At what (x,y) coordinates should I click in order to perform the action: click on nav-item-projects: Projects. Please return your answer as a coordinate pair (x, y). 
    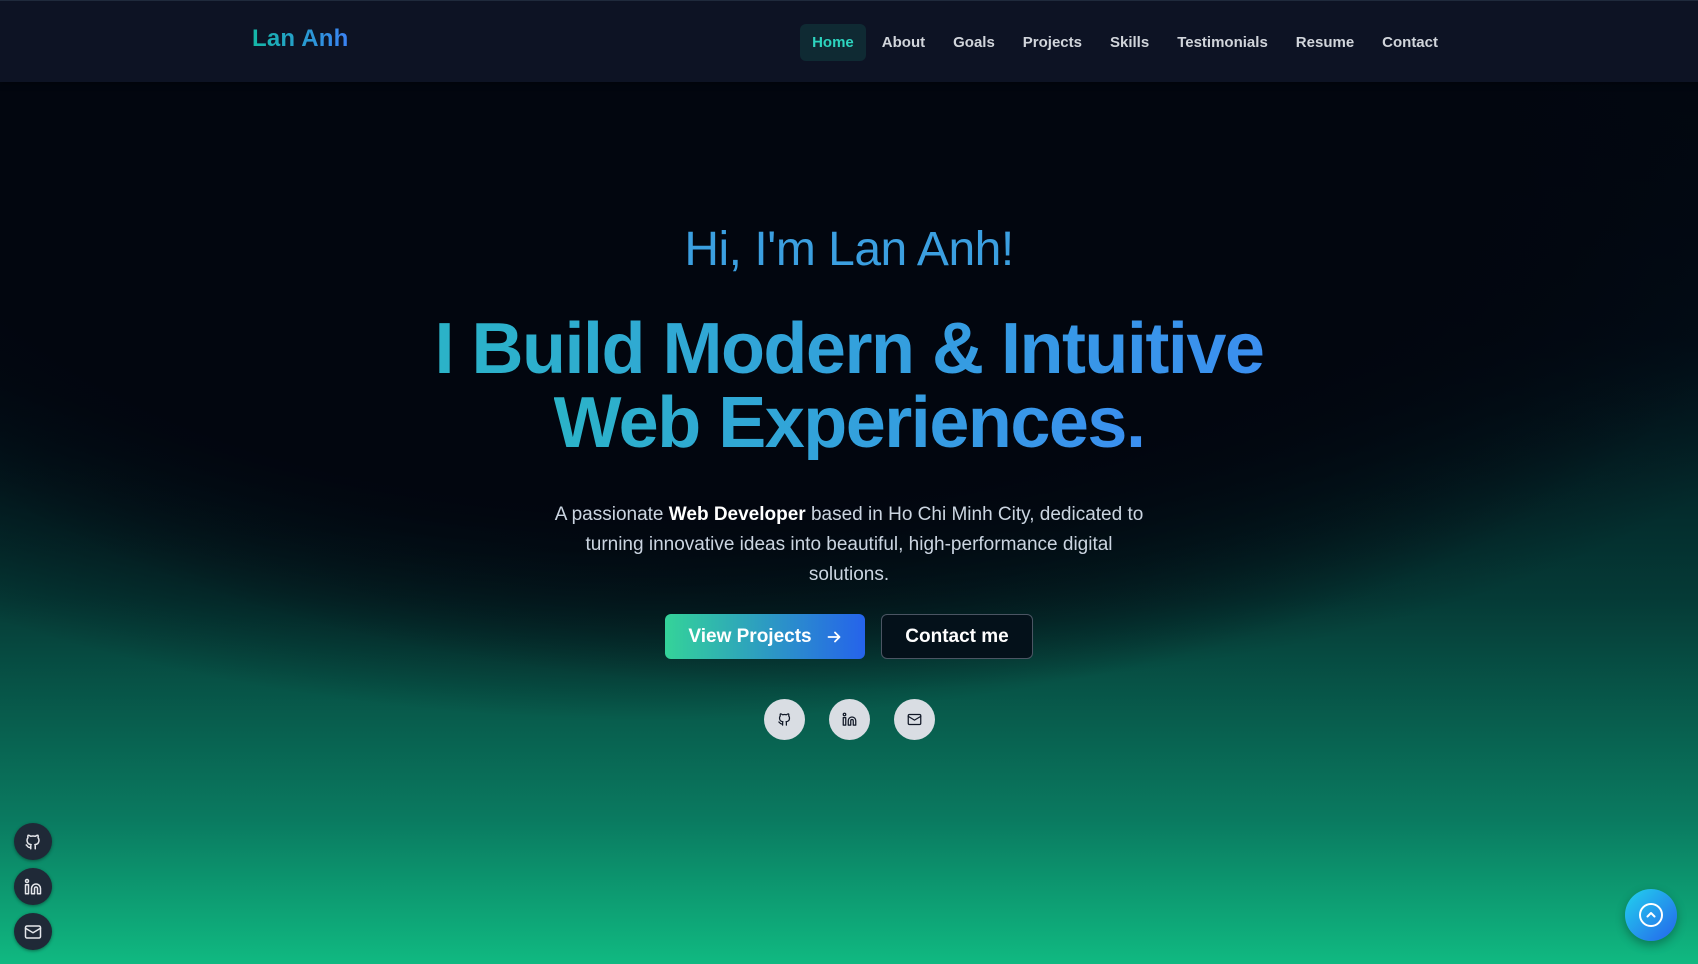
    Looking at the image, I should click on (1052, 42).